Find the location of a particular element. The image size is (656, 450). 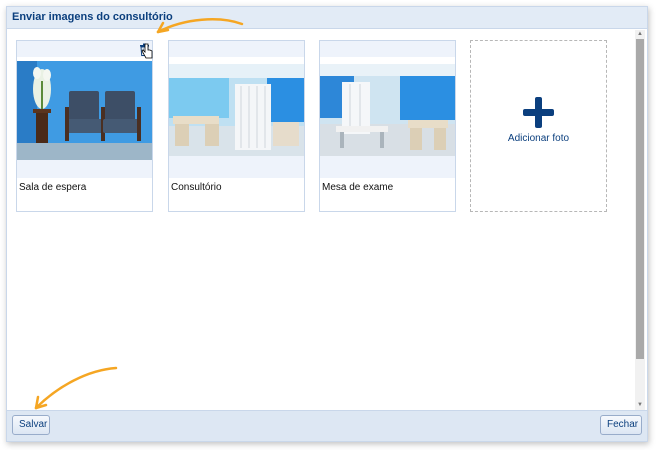

photo-card-waiting-room: Sala de espera is located at coordinates (84, 126).